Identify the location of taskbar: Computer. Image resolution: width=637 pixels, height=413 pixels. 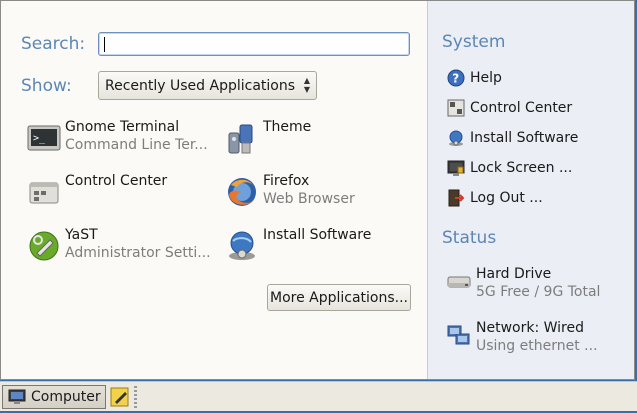
(318, 396).